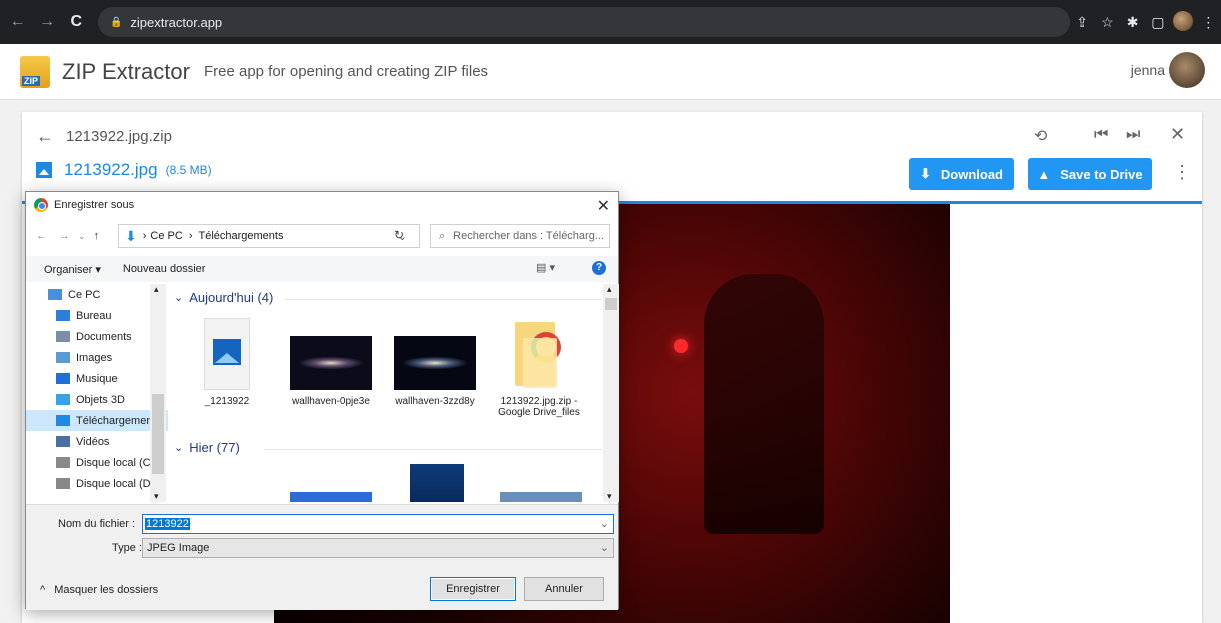  What do you see at coordinates (971, 174) in the screenshot?
I see `download-label: Download` at bounding box center [971, 174].